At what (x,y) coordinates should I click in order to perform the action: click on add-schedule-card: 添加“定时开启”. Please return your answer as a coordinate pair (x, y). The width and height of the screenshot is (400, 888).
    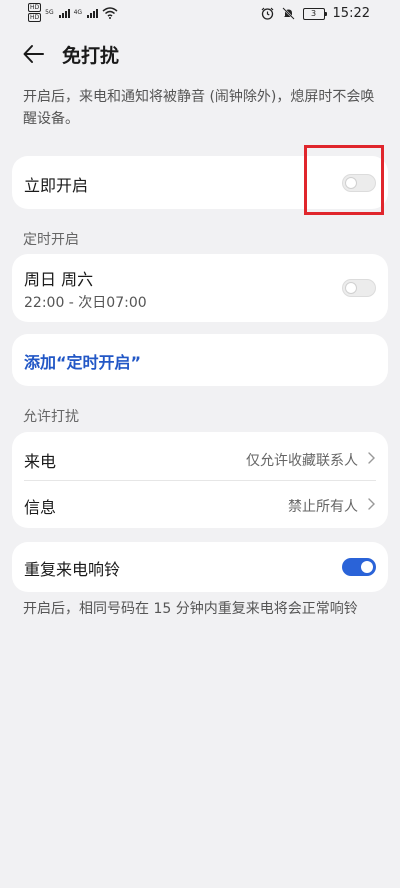
    Looking at the image, I should click on (200, 360).